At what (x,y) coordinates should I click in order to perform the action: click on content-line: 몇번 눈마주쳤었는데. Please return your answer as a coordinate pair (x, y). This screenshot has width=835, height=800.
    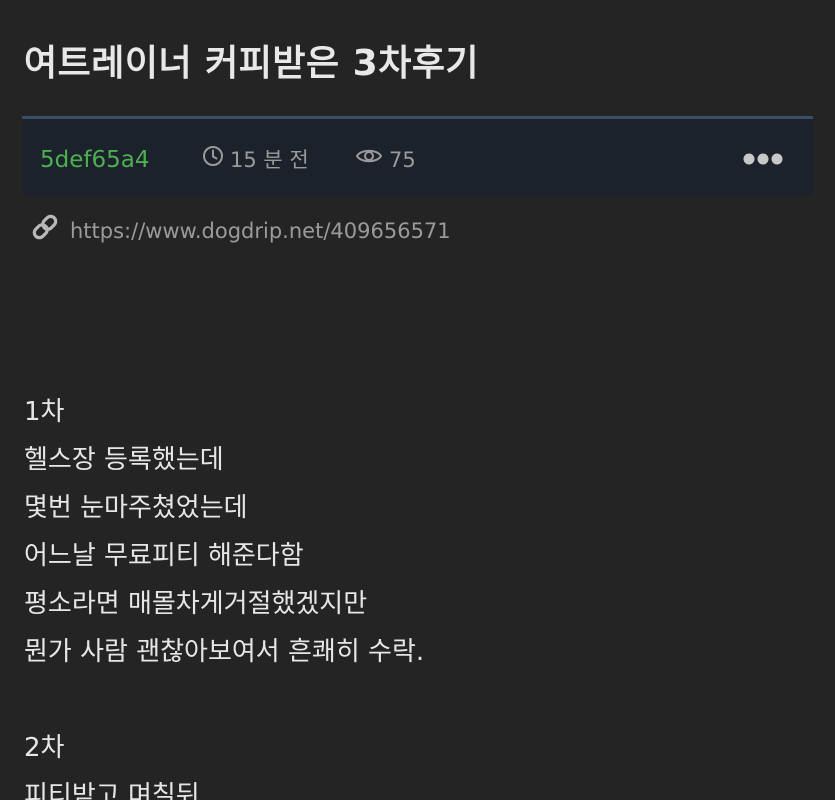
    Looking at the image, I should click on (136, 508).